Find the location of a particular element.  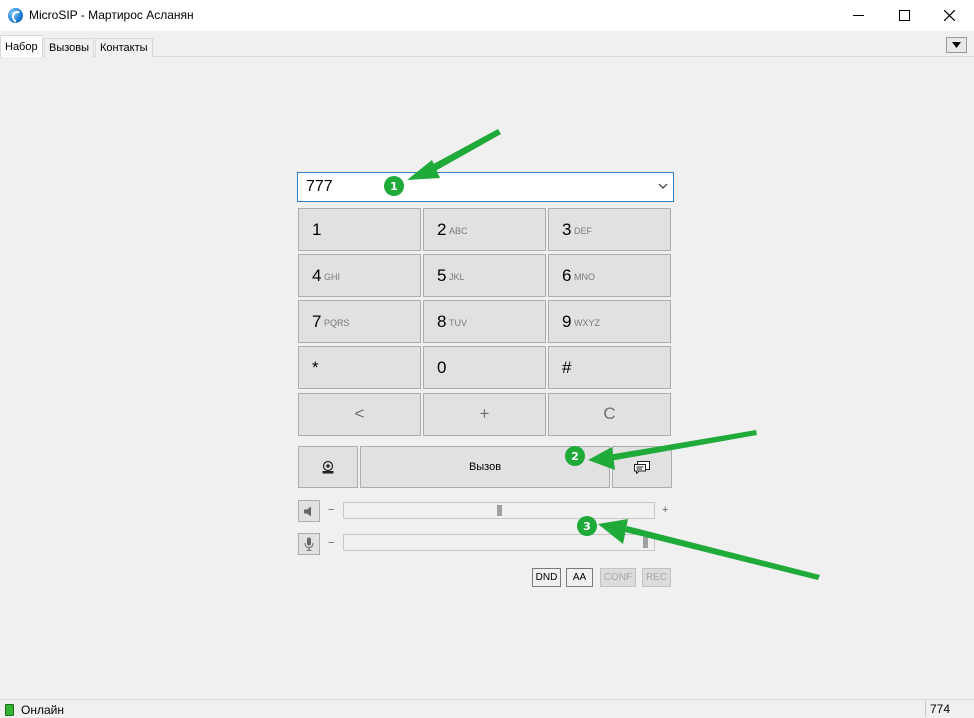

key-0: 0 is located at coordinates (484, 367).